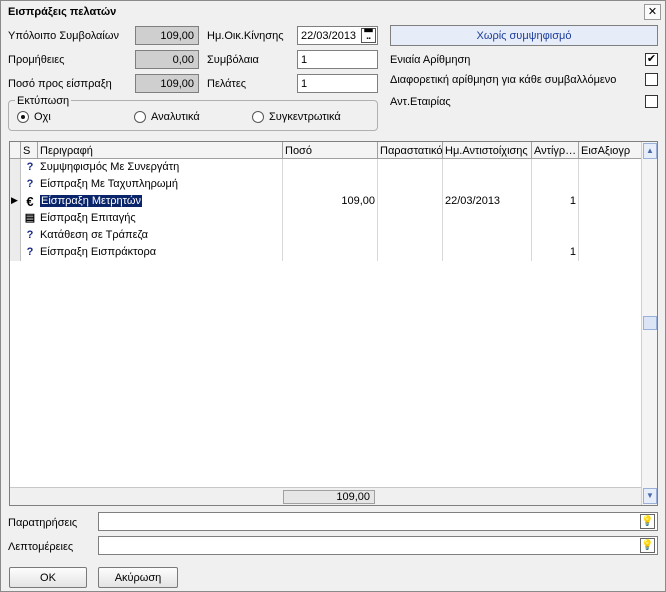  I want to click on window-title: Εισπράξεις πελατών, so click(62, 12).